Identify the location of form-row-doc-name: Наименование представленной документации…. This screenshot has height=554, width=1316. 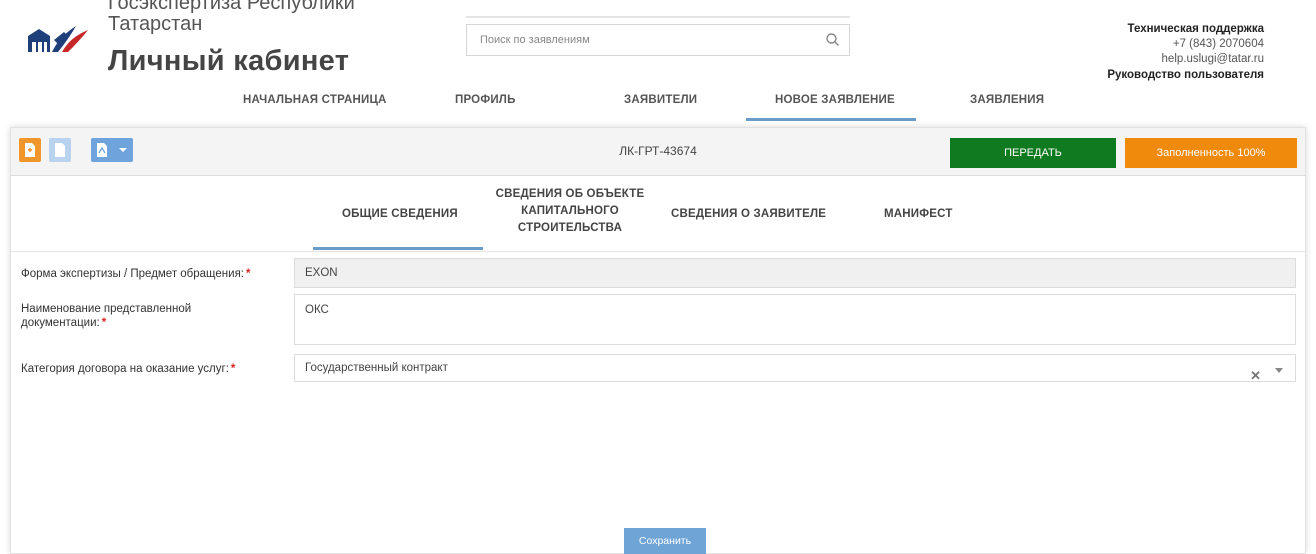
(658, 320).